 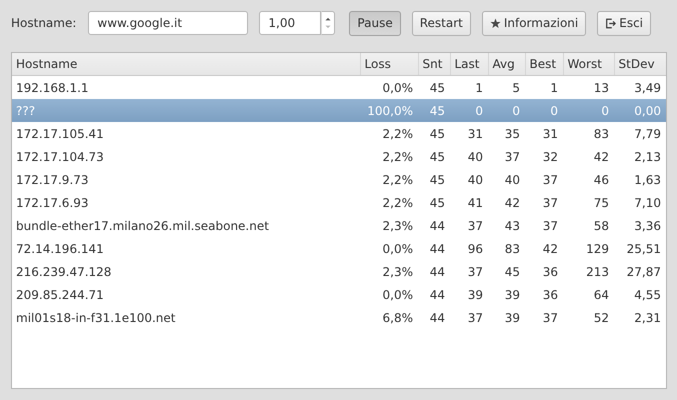 What do you see at coordinates (647, 180) in the screenshot?
I see `table-cell-text: 1,63` at bounding box center [647, 180].